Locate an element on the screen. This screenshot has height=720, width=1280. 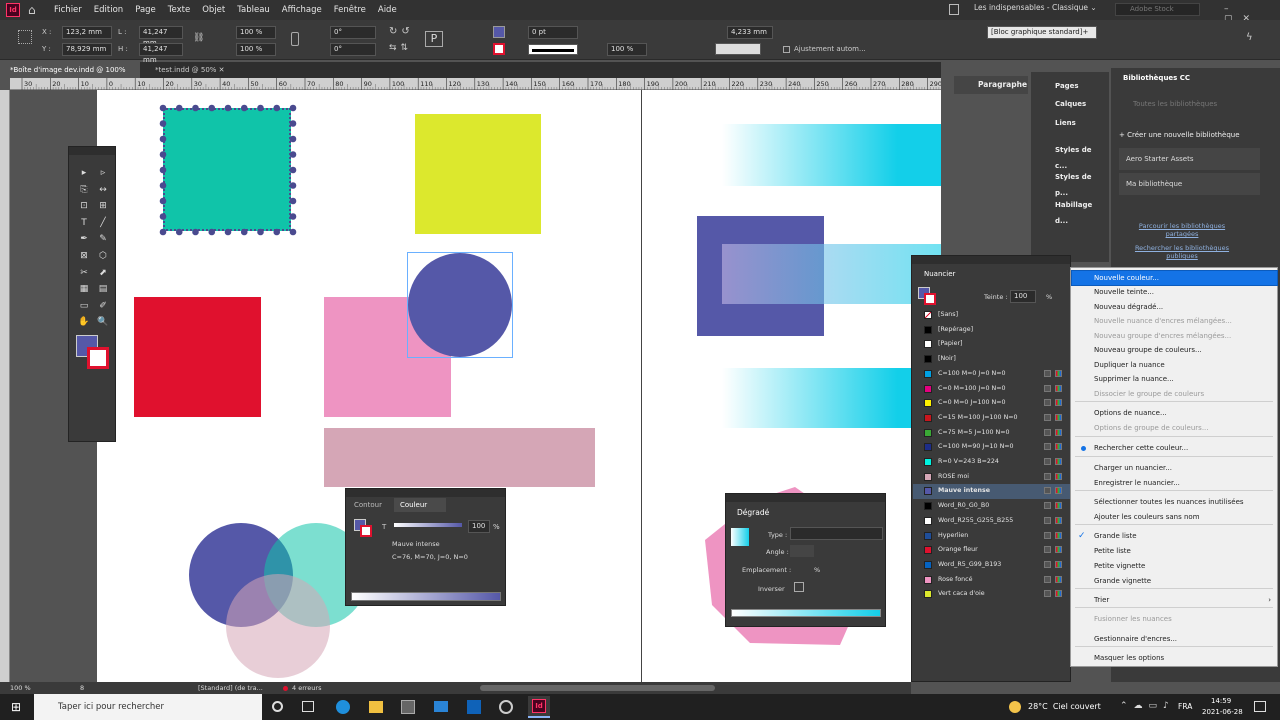
swatch-stroke-indicator is located at coordinates (930, 299).